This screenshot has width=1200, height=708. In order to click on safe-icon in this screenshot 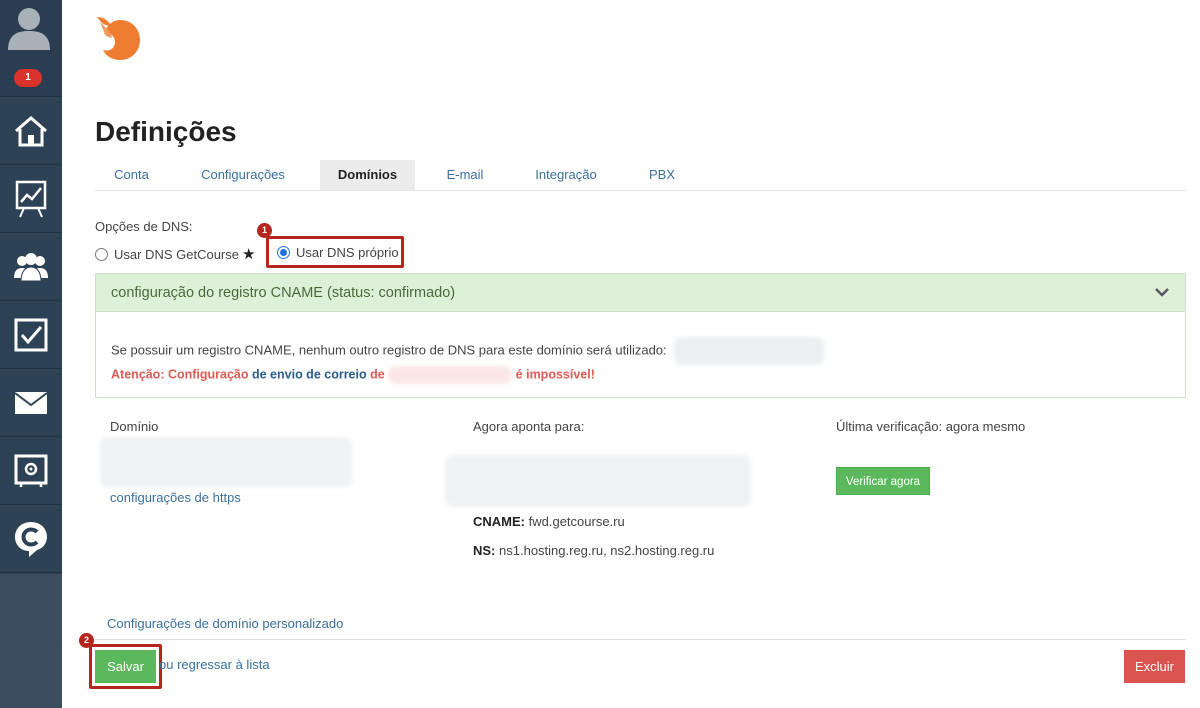, I will do `click(31, 470)`.